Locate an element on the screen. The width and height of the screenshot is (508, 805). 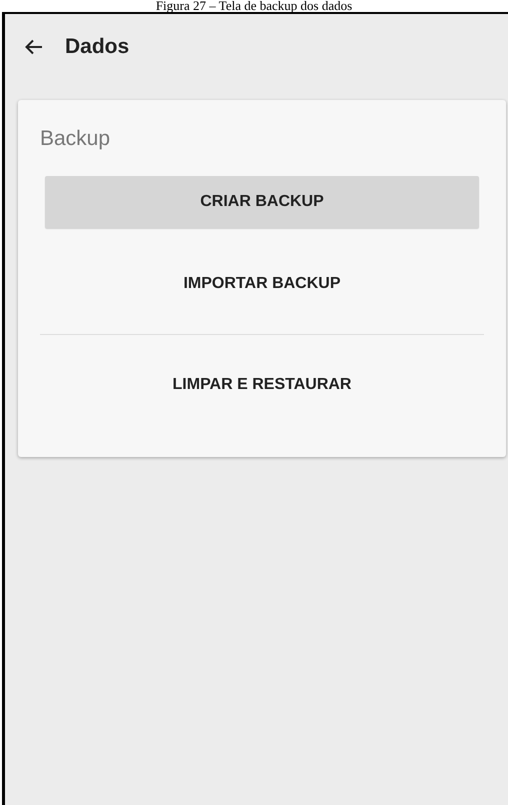
create-backup-button: CRIAR BACKUP is located at coordinates (262, 202).